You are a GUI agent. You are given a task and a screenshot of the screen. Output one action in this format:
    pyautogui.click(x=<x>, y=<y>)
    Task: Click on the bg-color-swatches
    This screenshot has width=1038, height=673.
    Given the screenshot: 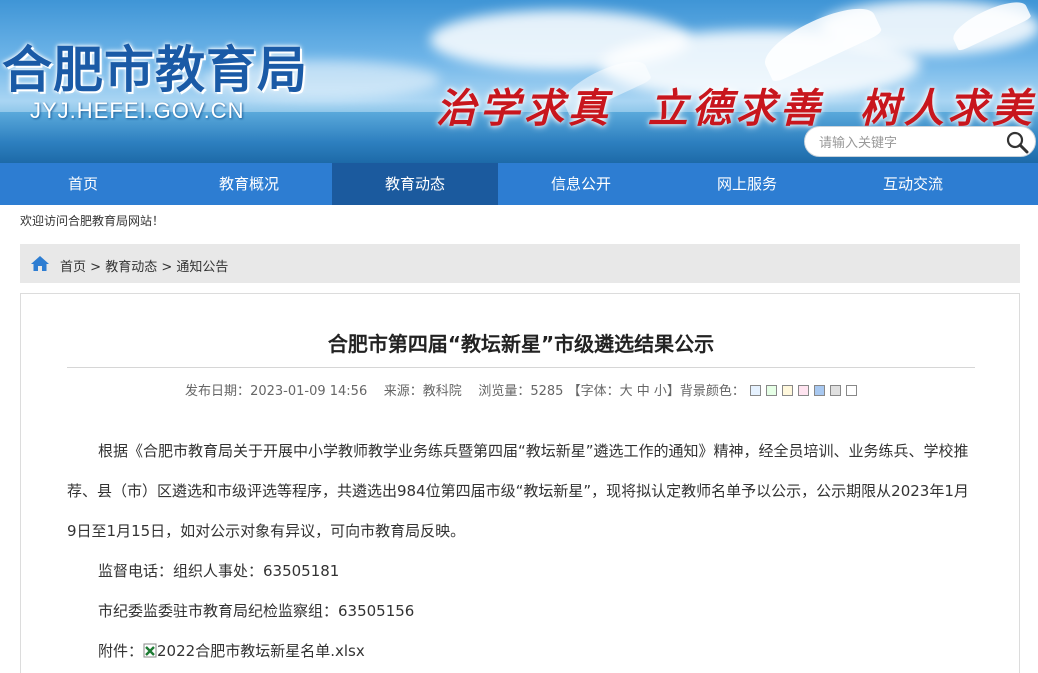 What is the action you would take?
    pyautogui.click(x=801, y=391)
    